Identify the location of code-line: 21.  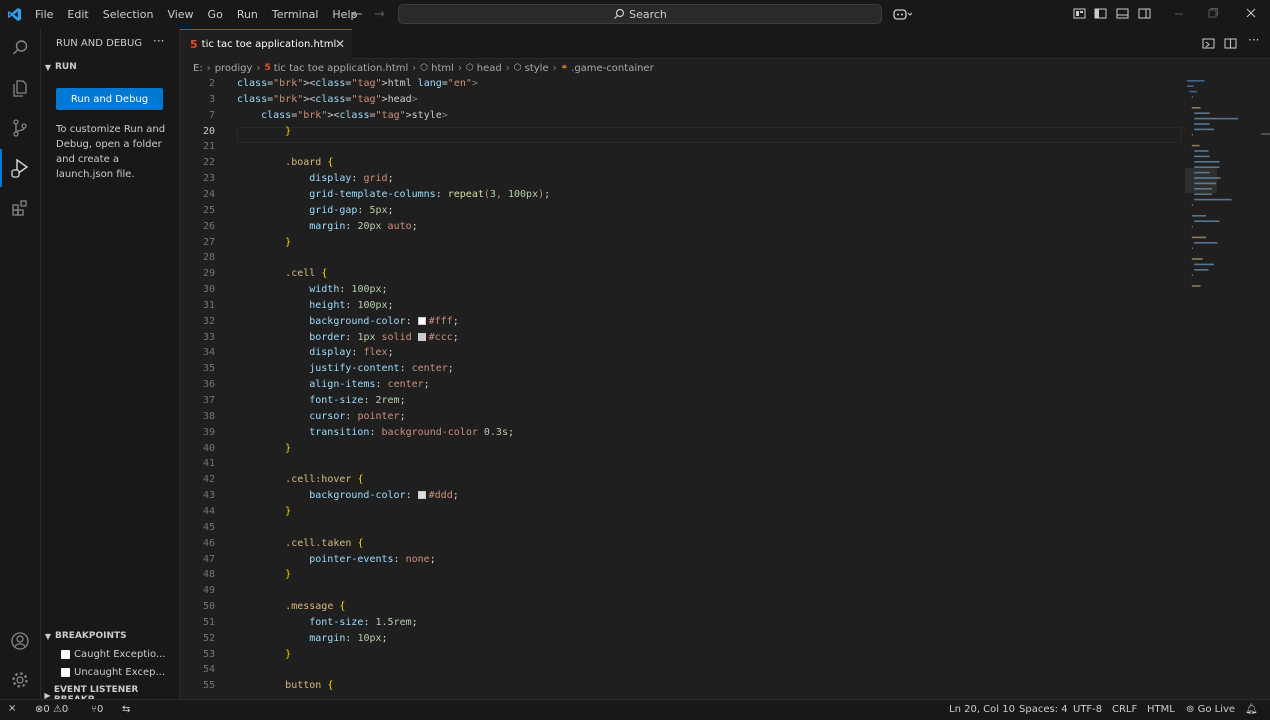
(681, 147).